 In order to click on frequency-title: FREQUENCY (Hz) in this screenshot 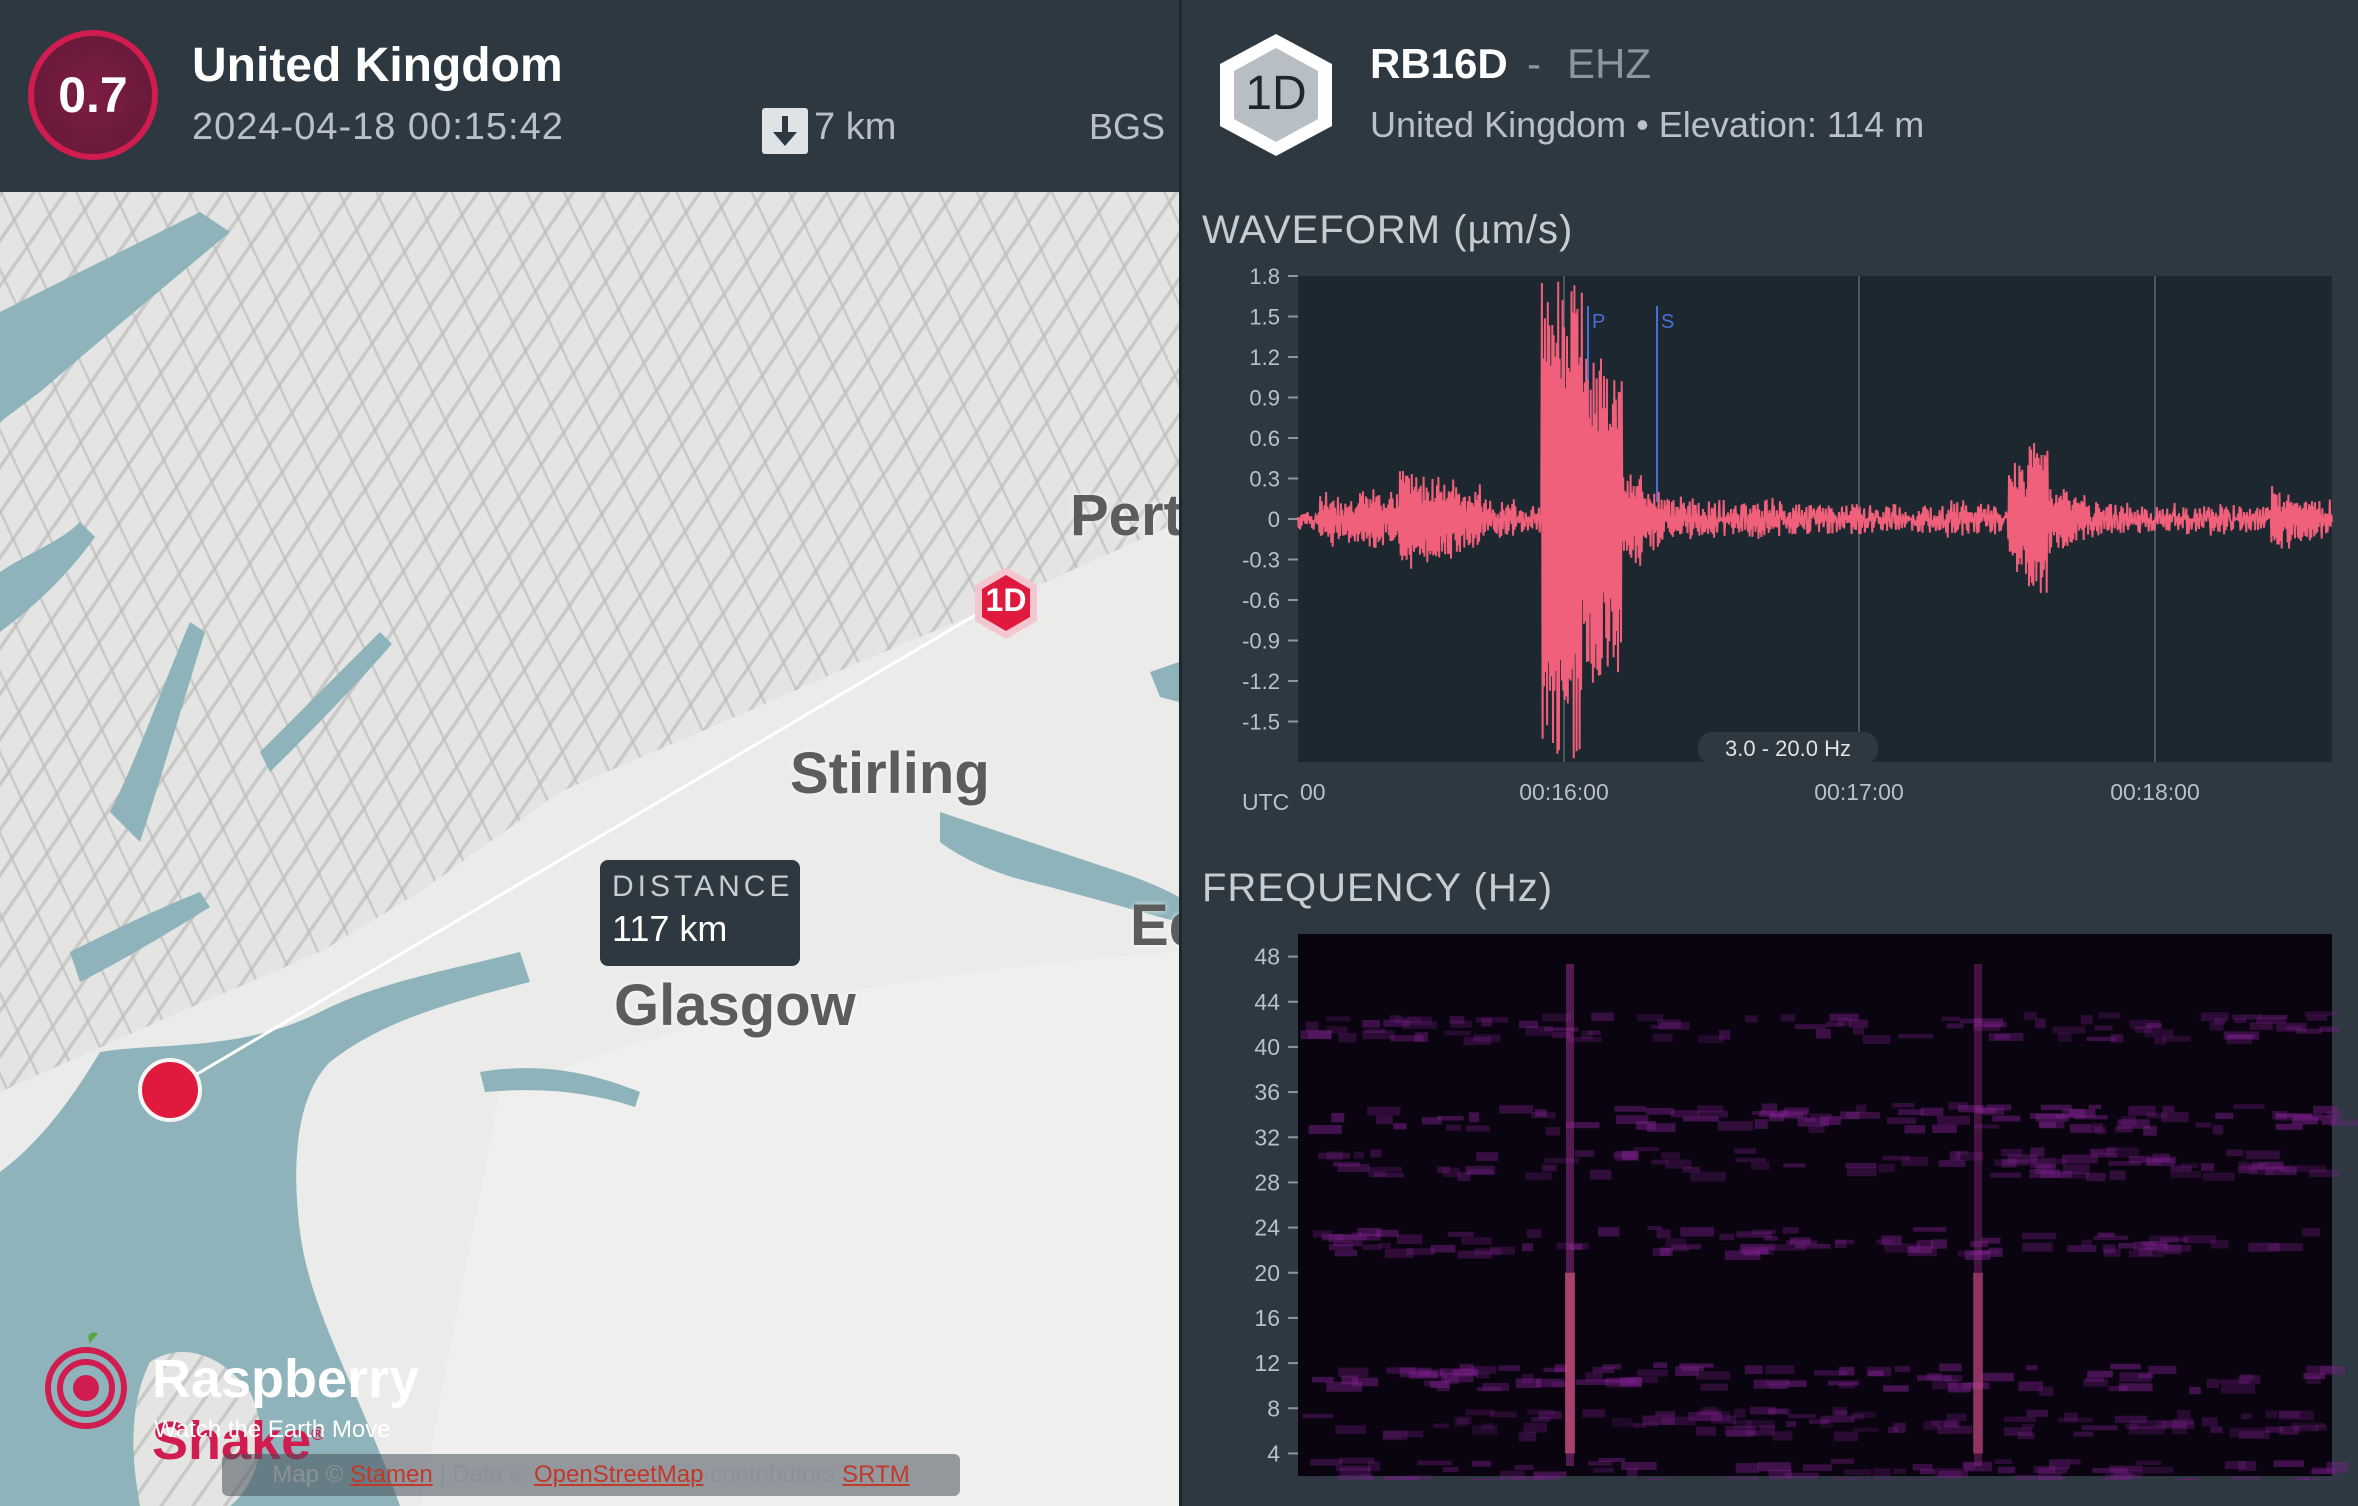, I will do `click(1378, 888)`.